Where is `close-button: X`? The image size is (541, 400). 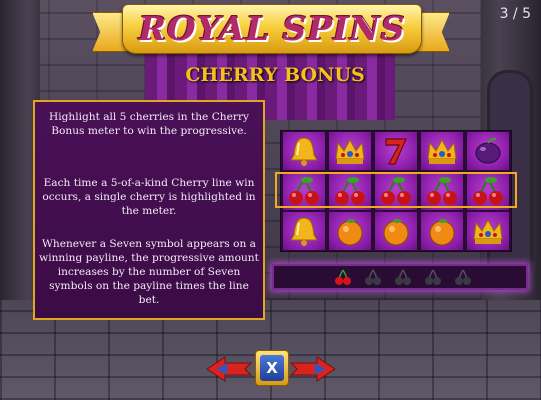
close-button: X is located at coordinates (272, 368).